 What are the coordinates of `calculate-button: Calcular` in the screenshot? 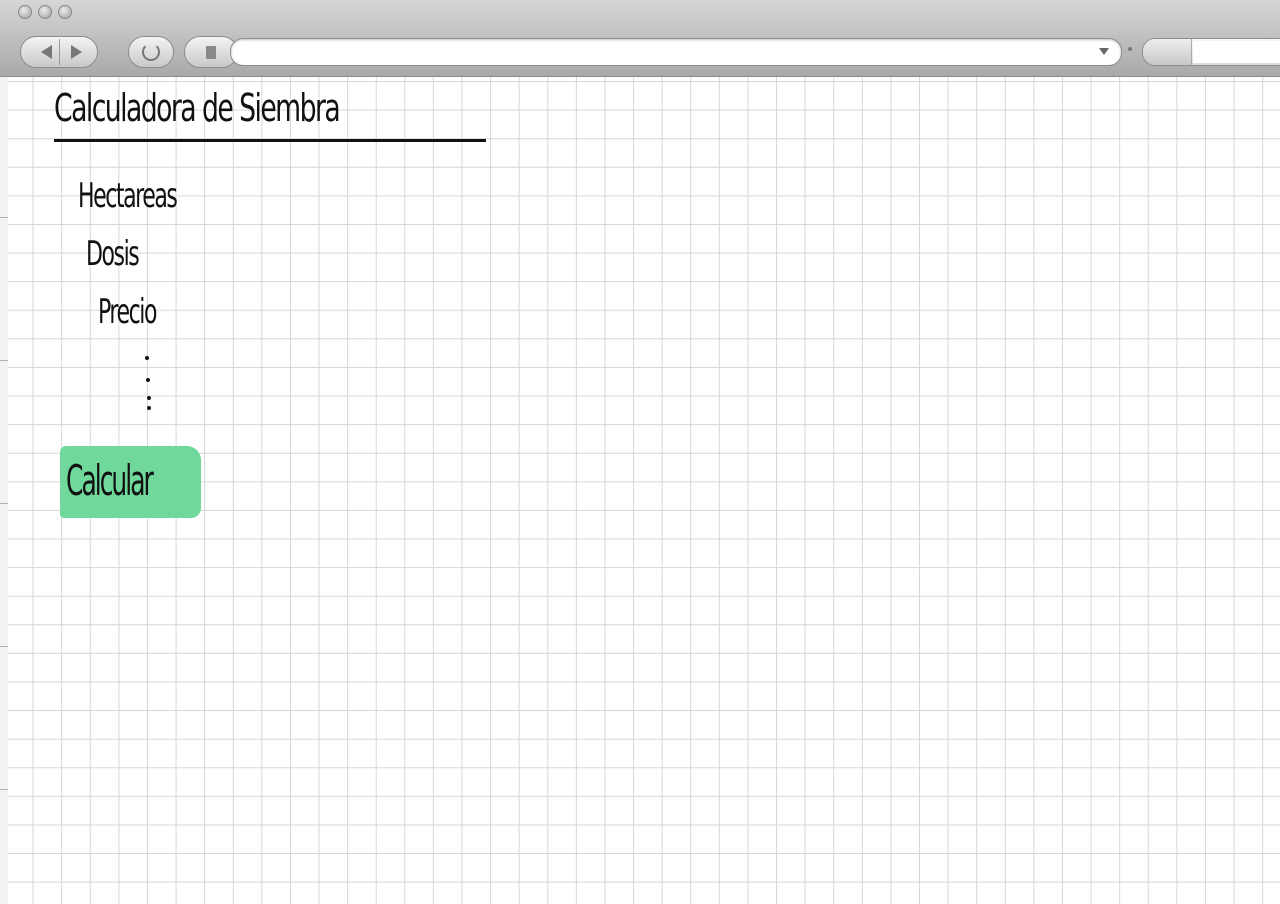 It's located at (130, 482).